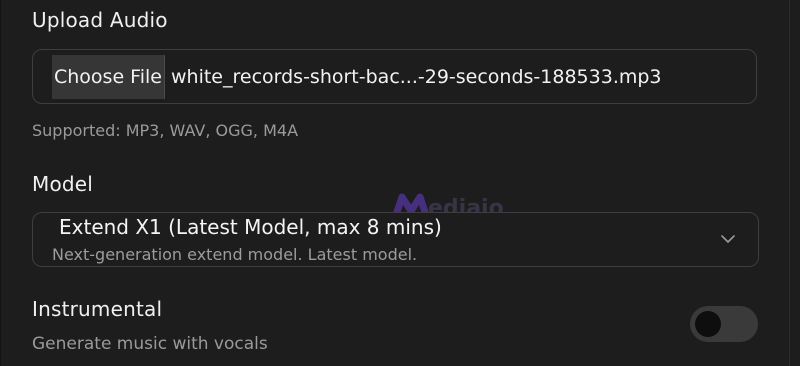 Image resolution: width=800 pixels, height=366 pixels. Describe the element at coordinates (108, 76) in the screenshot. I see `choose-file-button: Choose File` at that location.